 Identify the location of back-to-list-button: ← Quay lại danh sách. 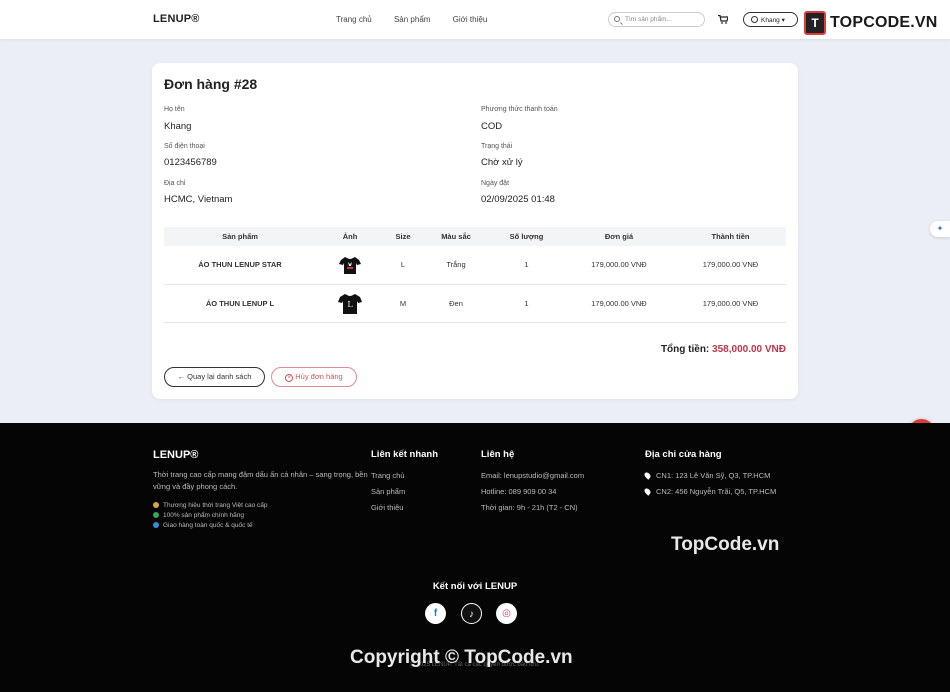
(214, 377).